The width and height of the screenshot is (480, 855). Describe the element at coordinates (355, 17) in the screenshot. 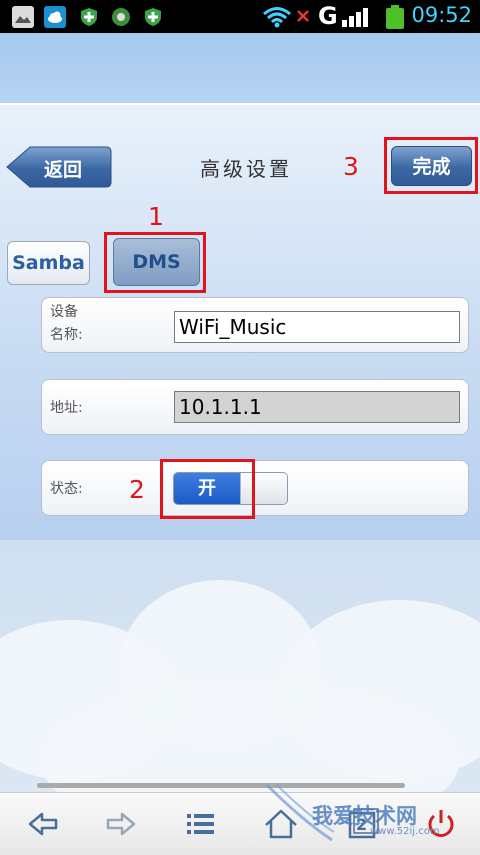

I see `signal-icon` at that location.